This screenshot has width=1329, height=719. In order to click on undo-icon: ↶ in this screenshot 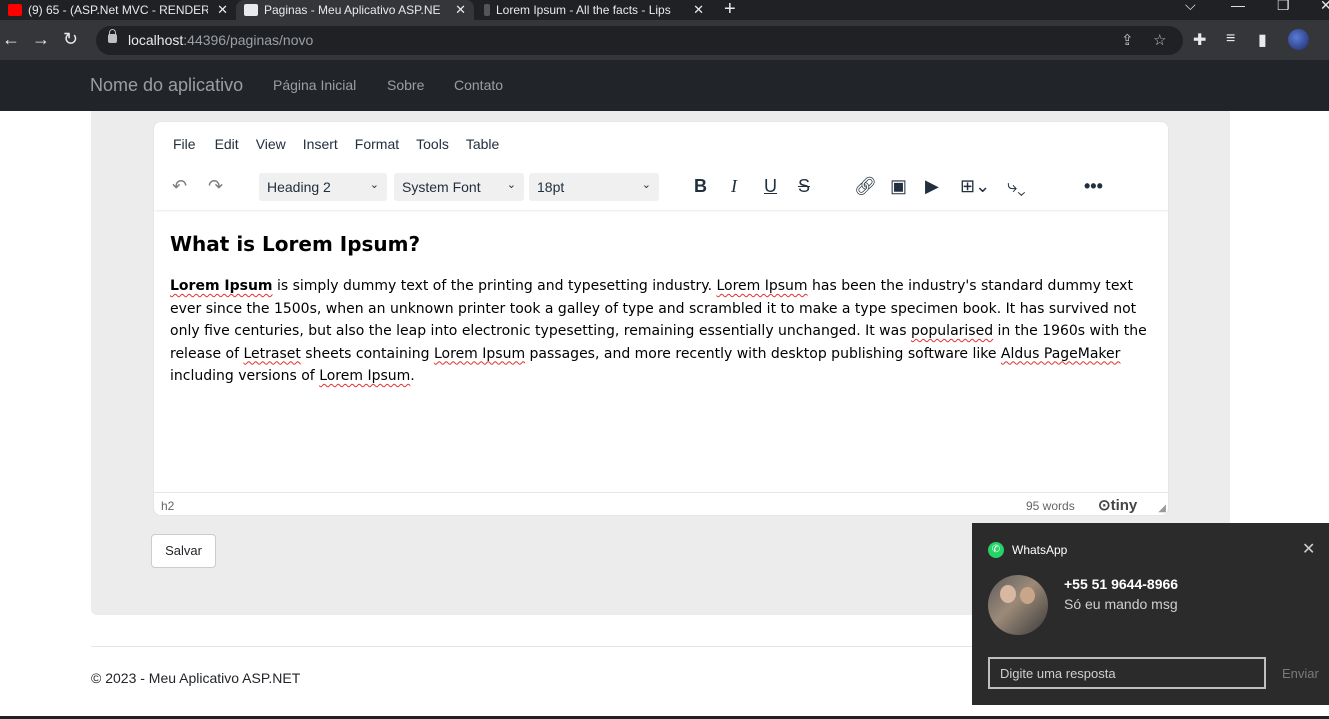, I will do `click(179, 186)`.